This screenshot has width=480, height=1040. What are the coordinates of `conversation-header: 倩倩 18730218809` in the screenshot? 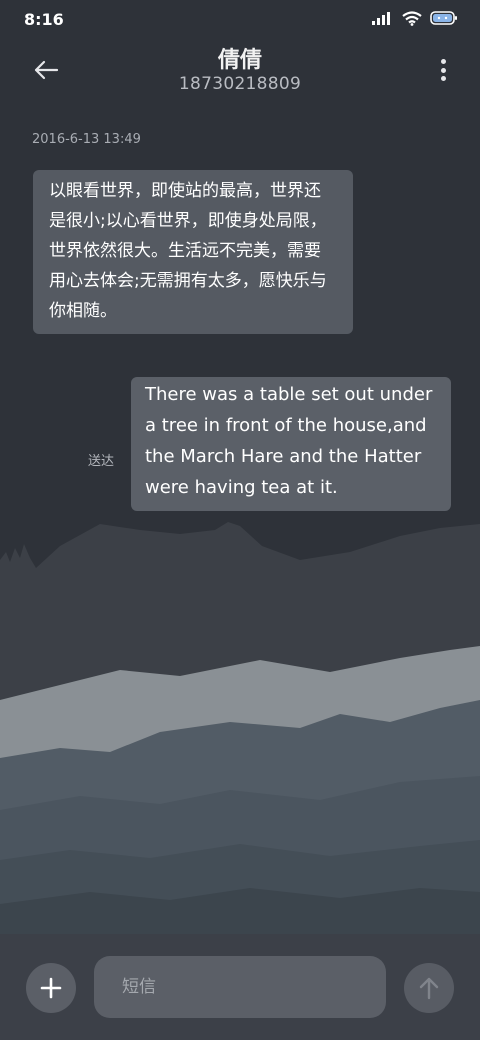 It's located at (240, 72).